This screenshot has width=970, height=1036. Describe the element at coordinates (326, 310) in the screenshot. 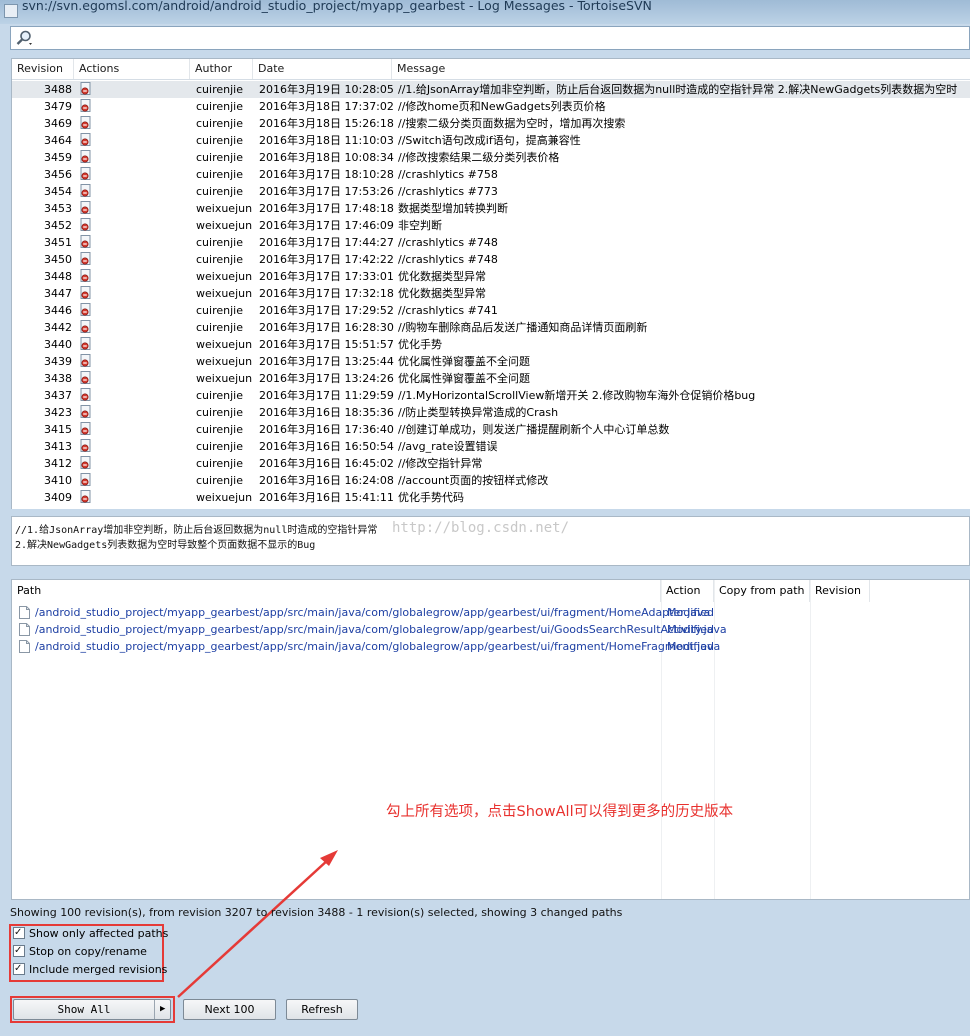

I see `date-cell: 2016年3月17日 17:29:52` at that location.